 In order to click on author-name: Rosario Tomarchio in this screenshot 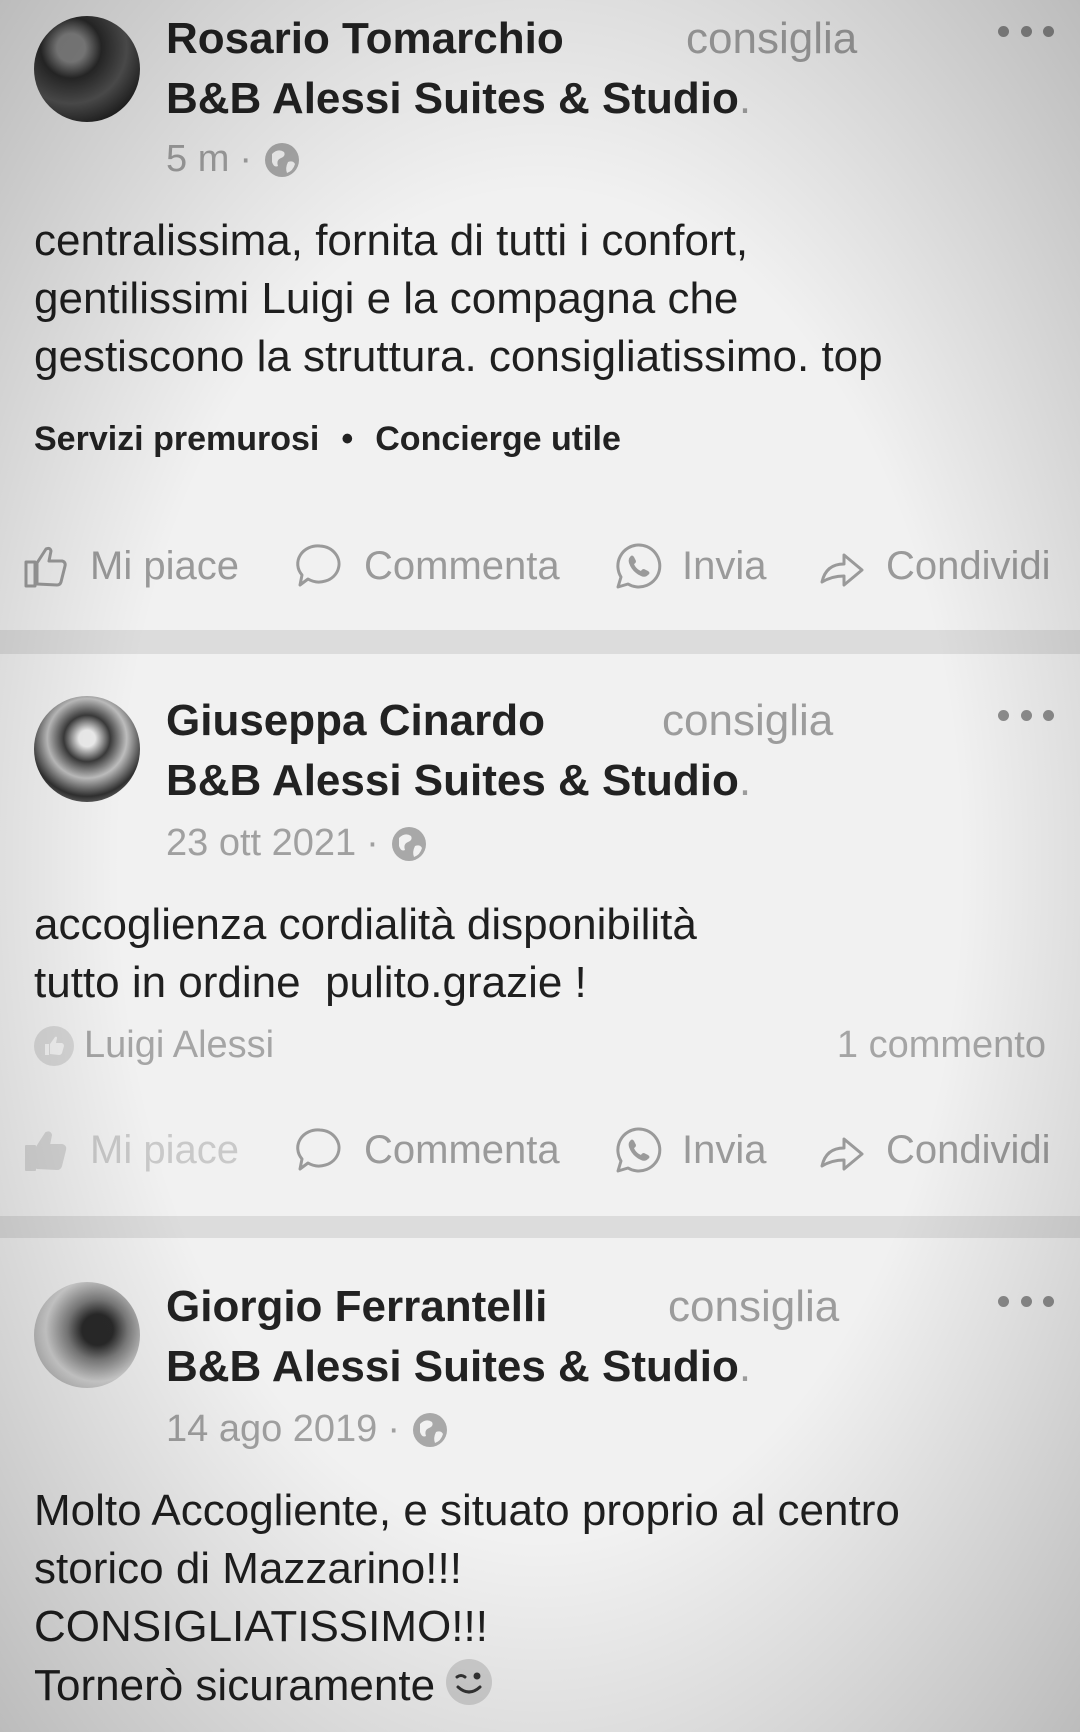, I will do `click(365, 39)`.